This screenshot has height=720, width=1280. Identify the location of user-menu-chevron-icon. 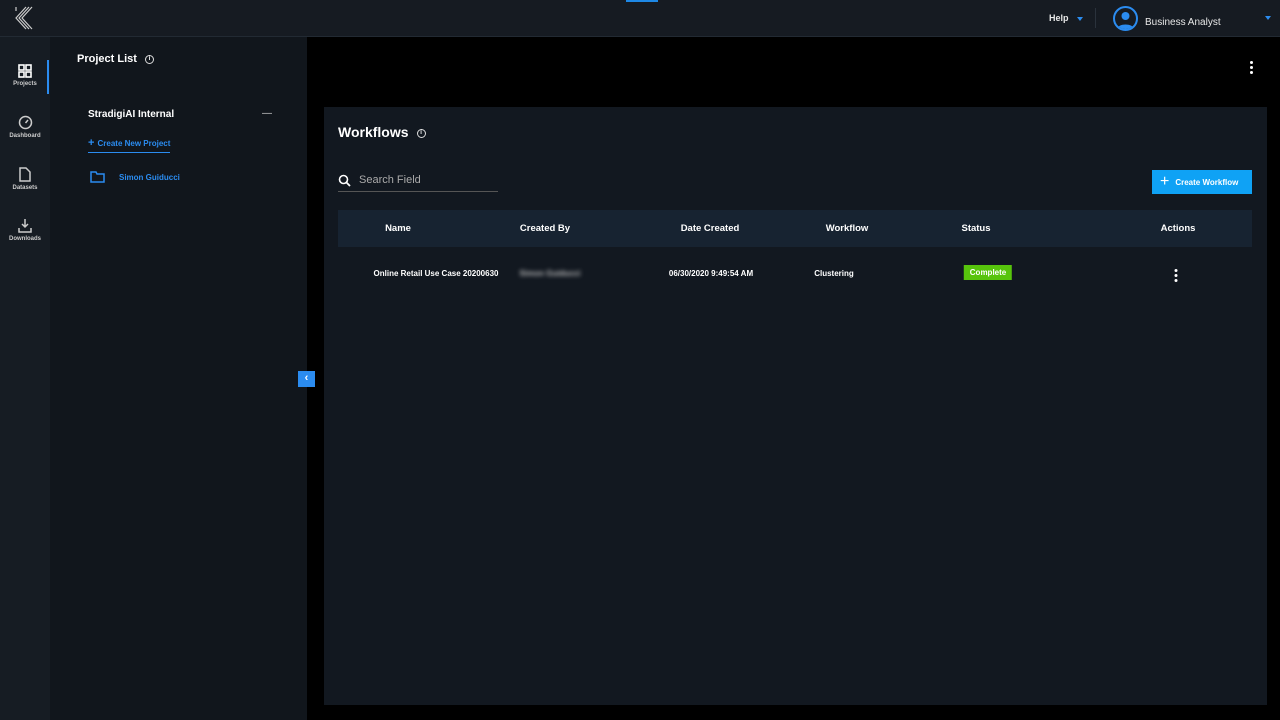
(1268, 18).